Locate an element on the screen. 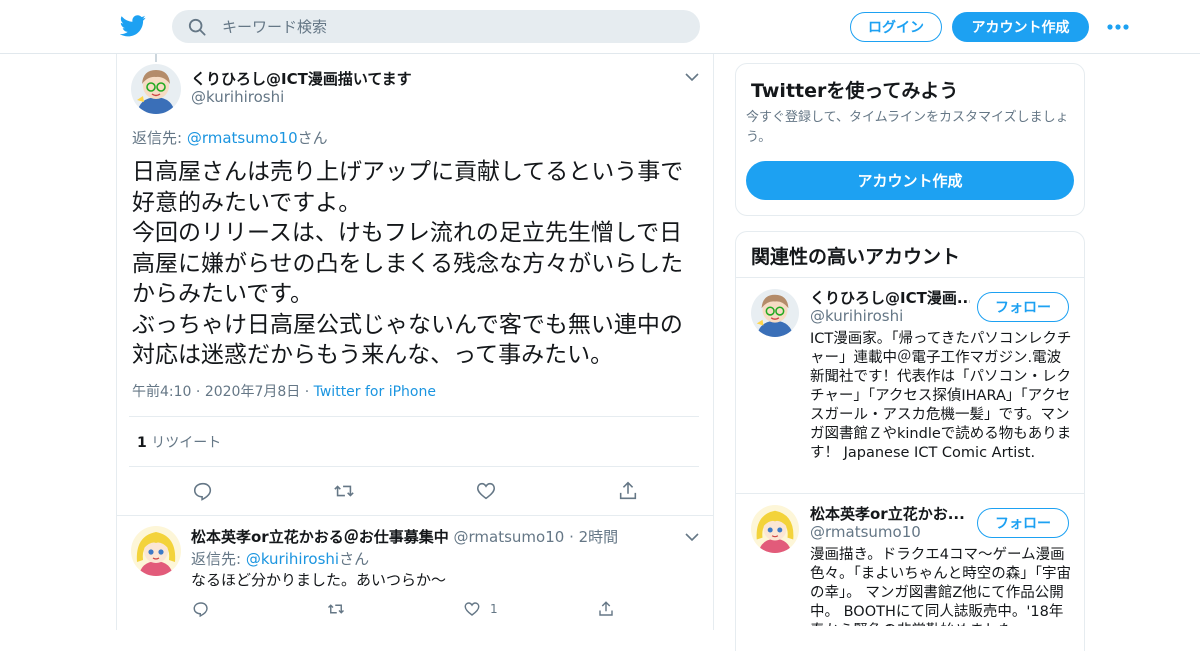 This screenshot has height=653, width=1200. reply-to-link: @rmatsumo10 is located at coordinates (242, 138).